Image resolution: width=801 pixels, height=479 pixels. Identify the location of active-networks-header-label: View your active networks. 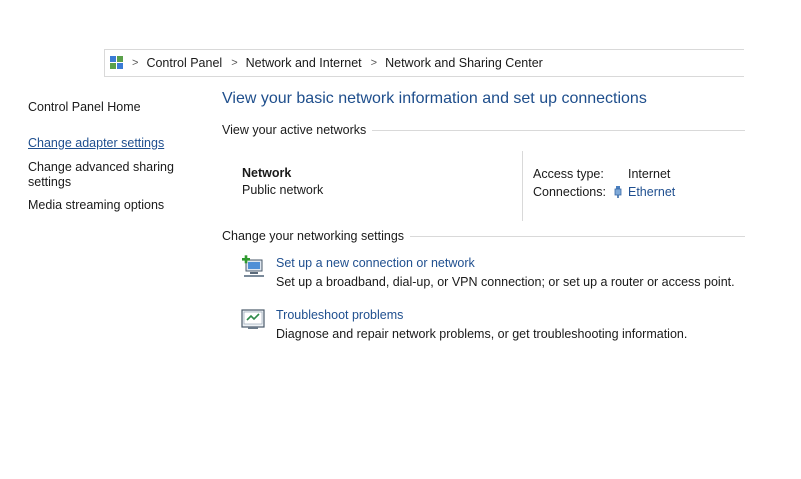
(294, 130).